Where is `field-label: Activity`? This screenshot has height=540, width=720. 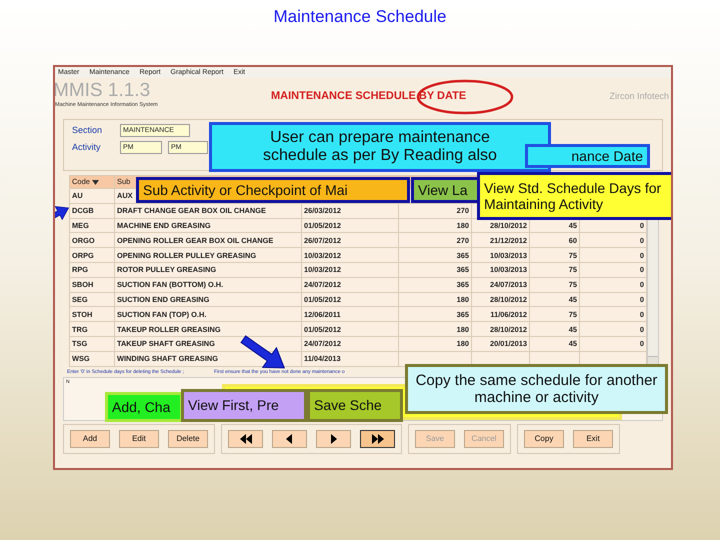 field-label: Activity is located at coordinates (87, 147).